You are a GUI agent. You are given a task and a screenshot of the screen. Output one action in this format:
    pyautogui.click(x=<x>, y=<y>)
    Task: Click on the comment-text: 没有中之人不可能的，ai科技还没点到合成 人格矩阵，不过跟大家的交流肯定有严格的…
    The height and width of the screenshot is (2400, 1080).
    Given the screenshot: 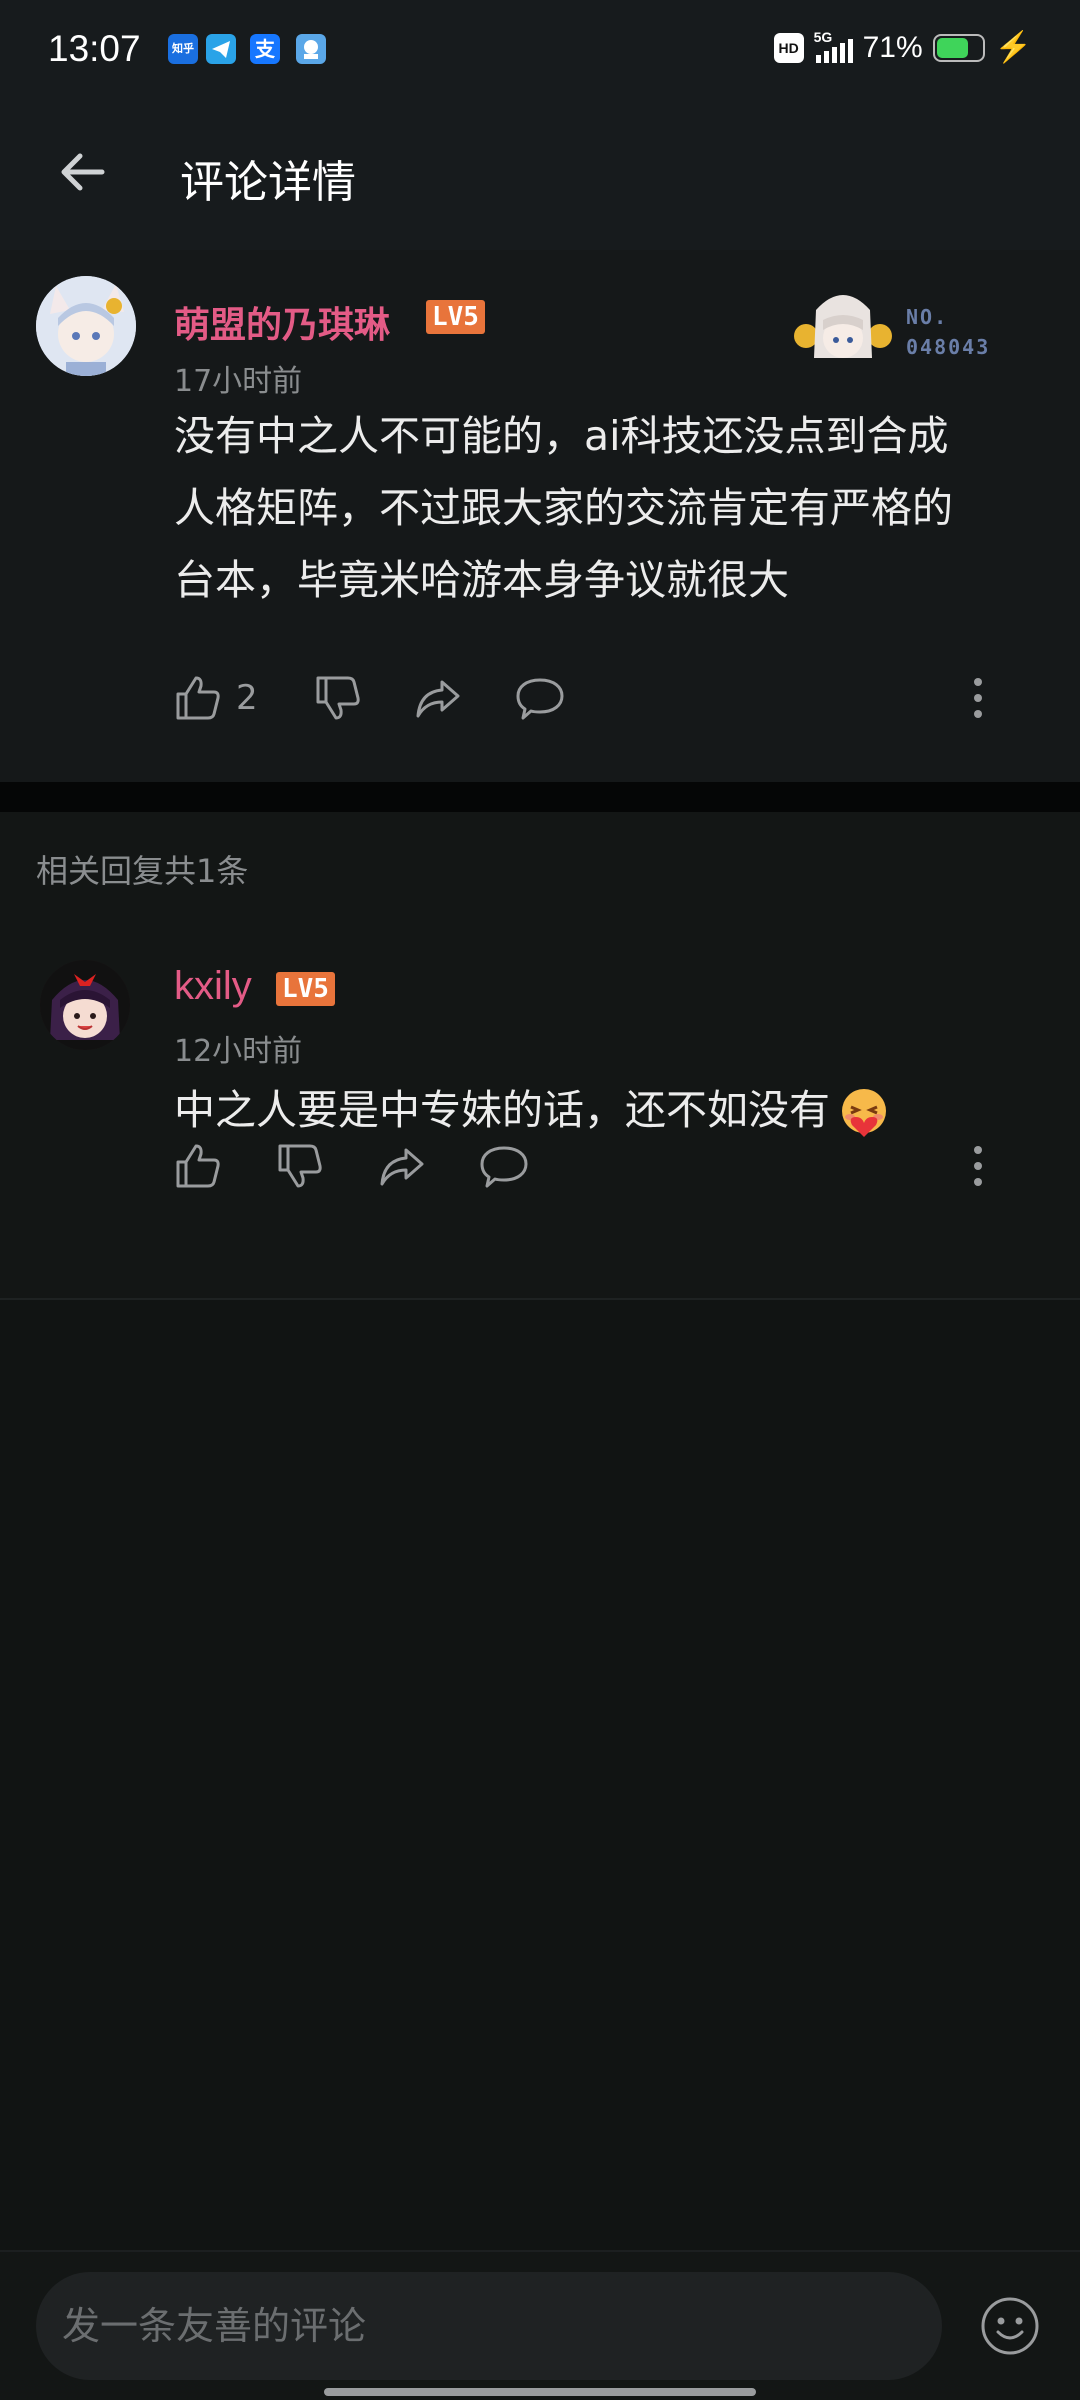 What is the action you would take?
    pyautogui.click(x=563, y=508)
    